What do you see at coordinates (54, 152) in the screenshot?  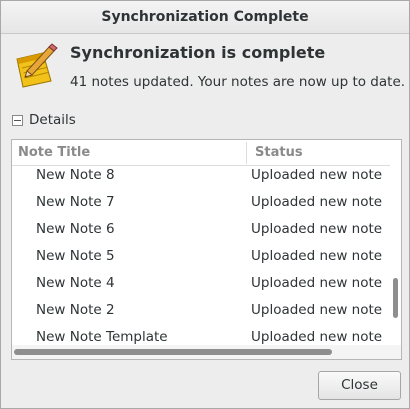 I see `column-header-note-title: Note Title` at bounding box center [54, 152].